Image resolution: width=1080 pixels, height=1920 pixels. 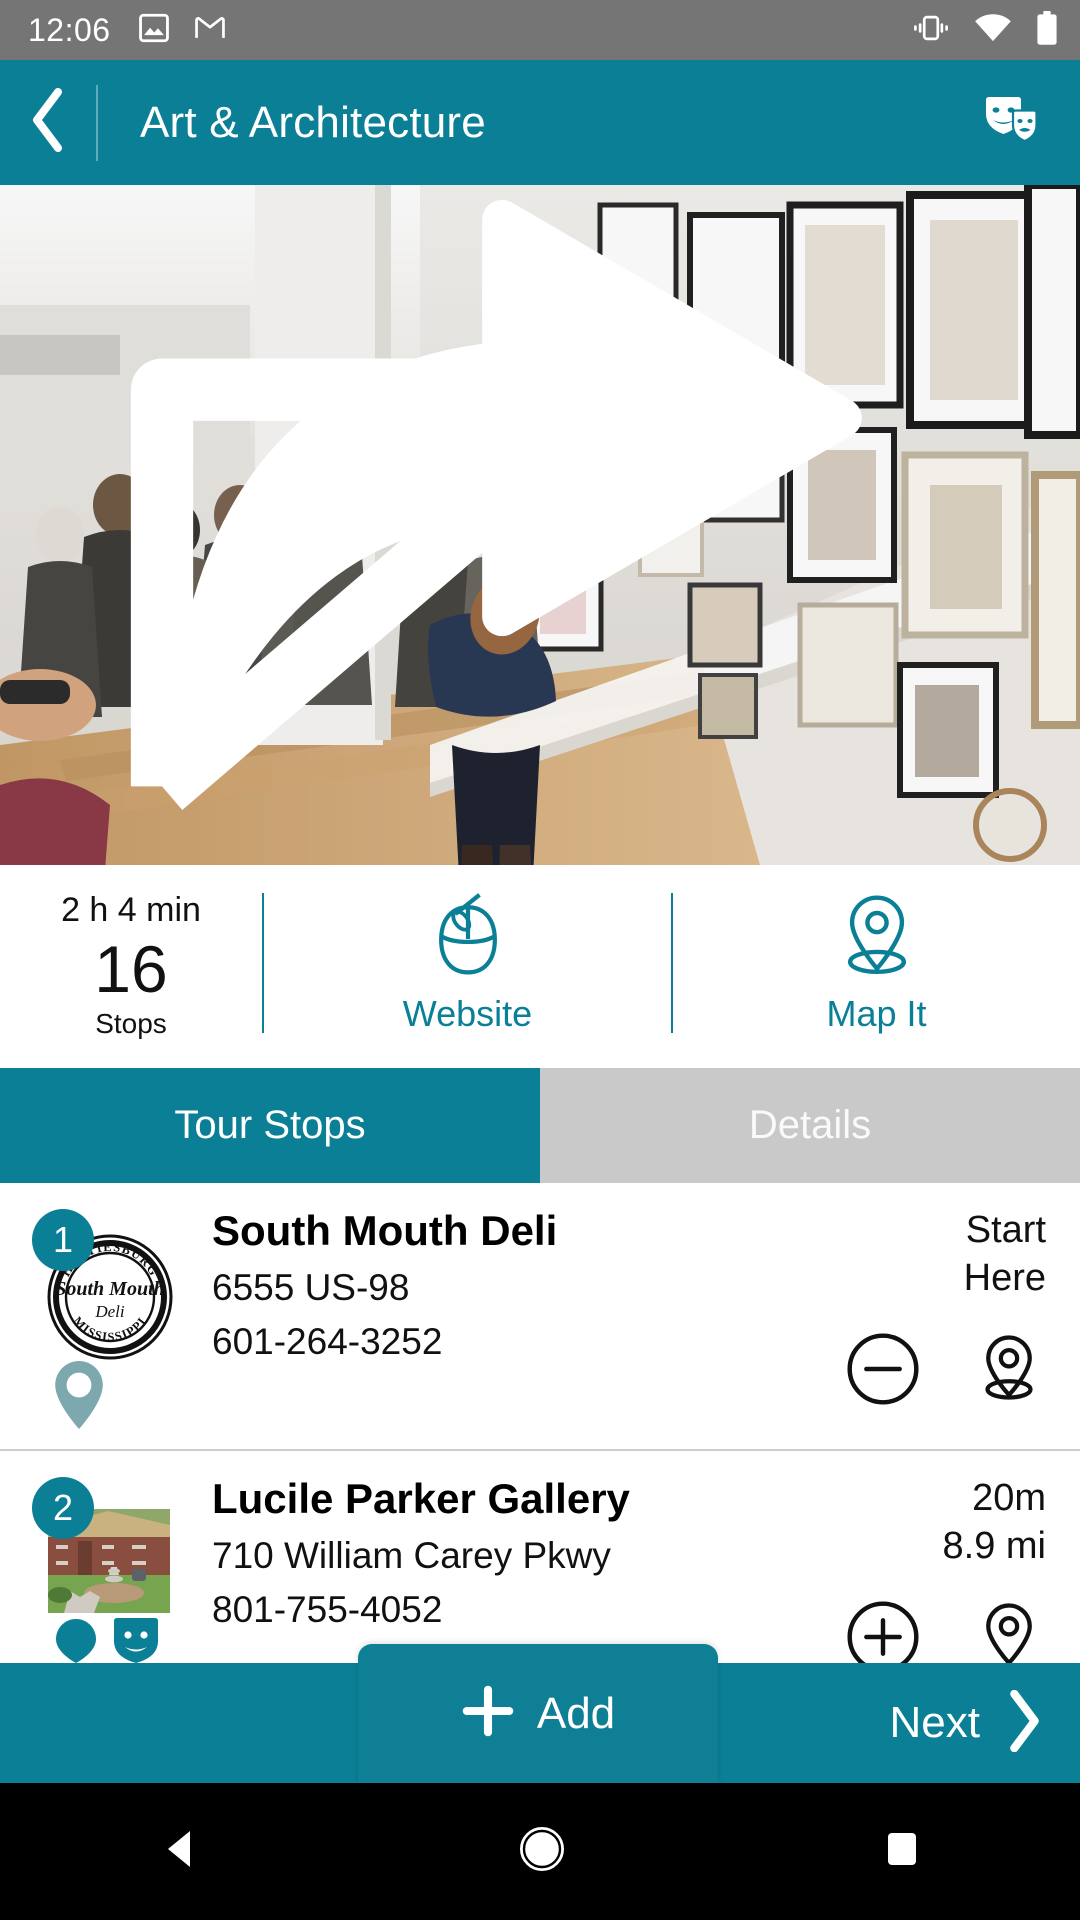 What do you see at coordinates (180, 1851) in the screenshot?
I see `nav-back-triangle-icon` at bounding box center [180, 1851].